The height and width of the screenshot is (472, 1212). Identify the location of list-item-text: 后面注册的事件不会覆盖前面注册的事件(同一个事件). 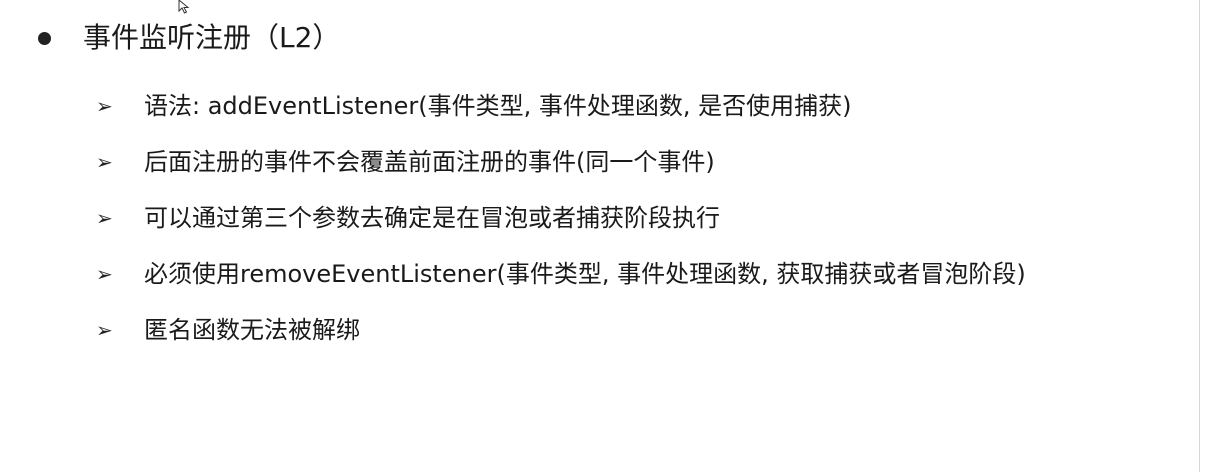
(429, 162).